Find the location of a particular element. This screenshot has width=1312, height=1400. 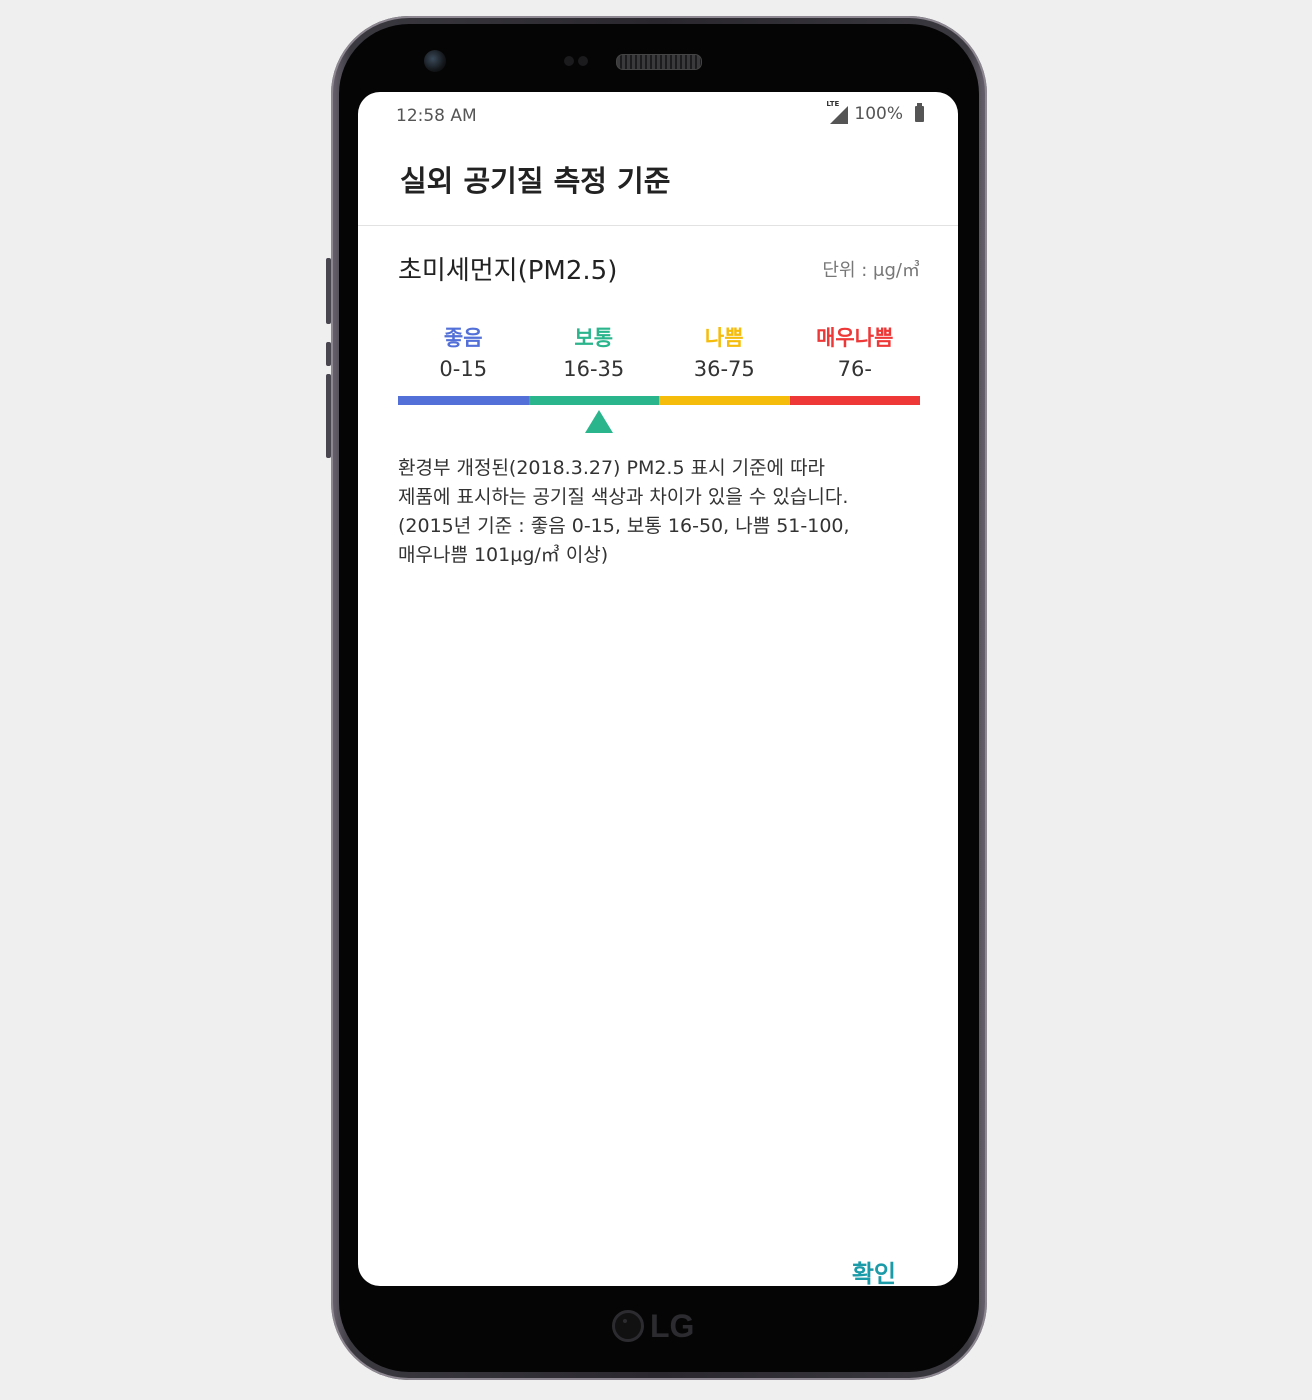

notice-line: 제품에 표시하는 공기질 색상과 차이가 있을 수 있습니다. is located at coordinates (623, 497).